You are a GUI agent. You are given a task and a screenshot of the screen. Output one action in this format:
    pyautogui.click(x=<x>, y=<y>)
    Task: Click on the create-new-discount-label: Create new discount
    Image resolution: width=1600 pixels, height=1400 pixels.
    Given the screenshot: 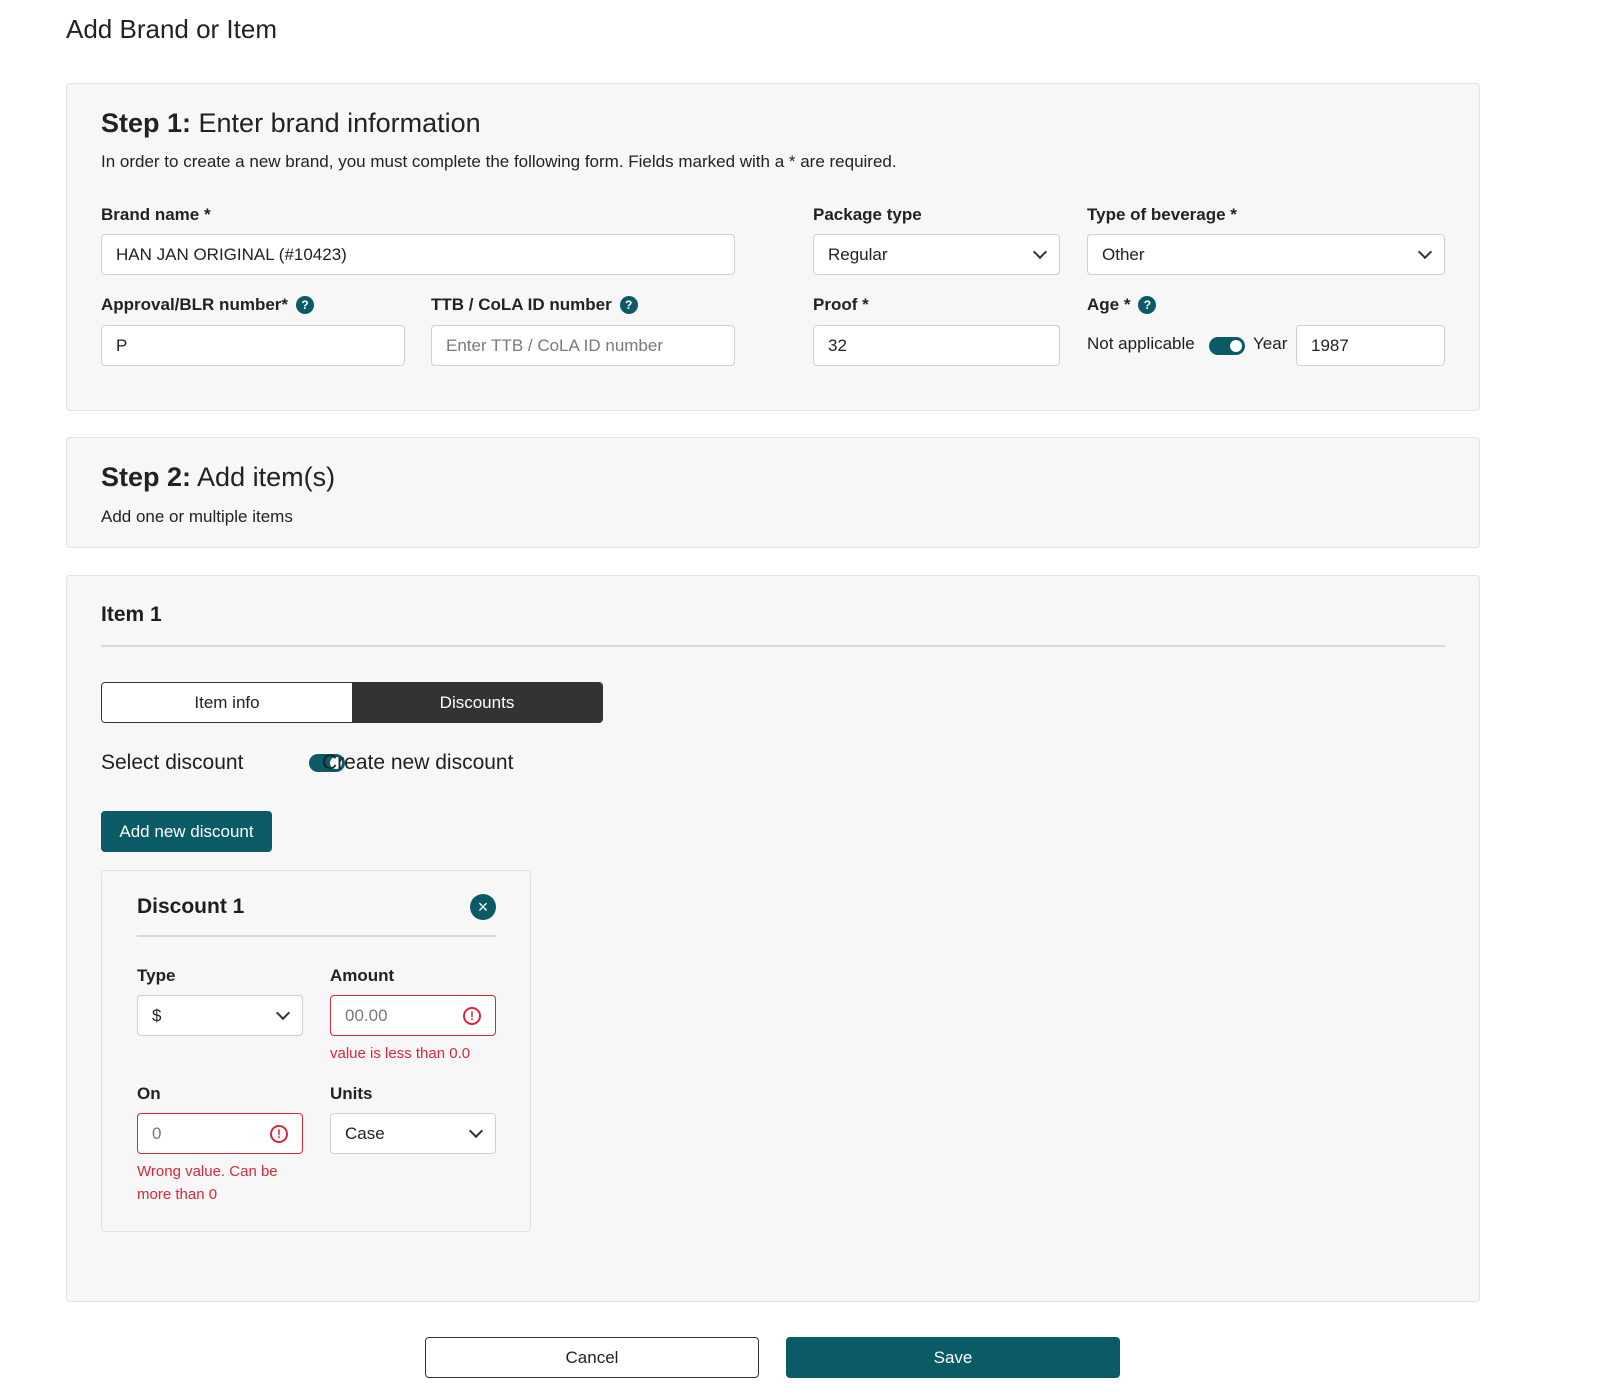 What is the action you would take?
    pyautogui.click(x=418, y=762)
    